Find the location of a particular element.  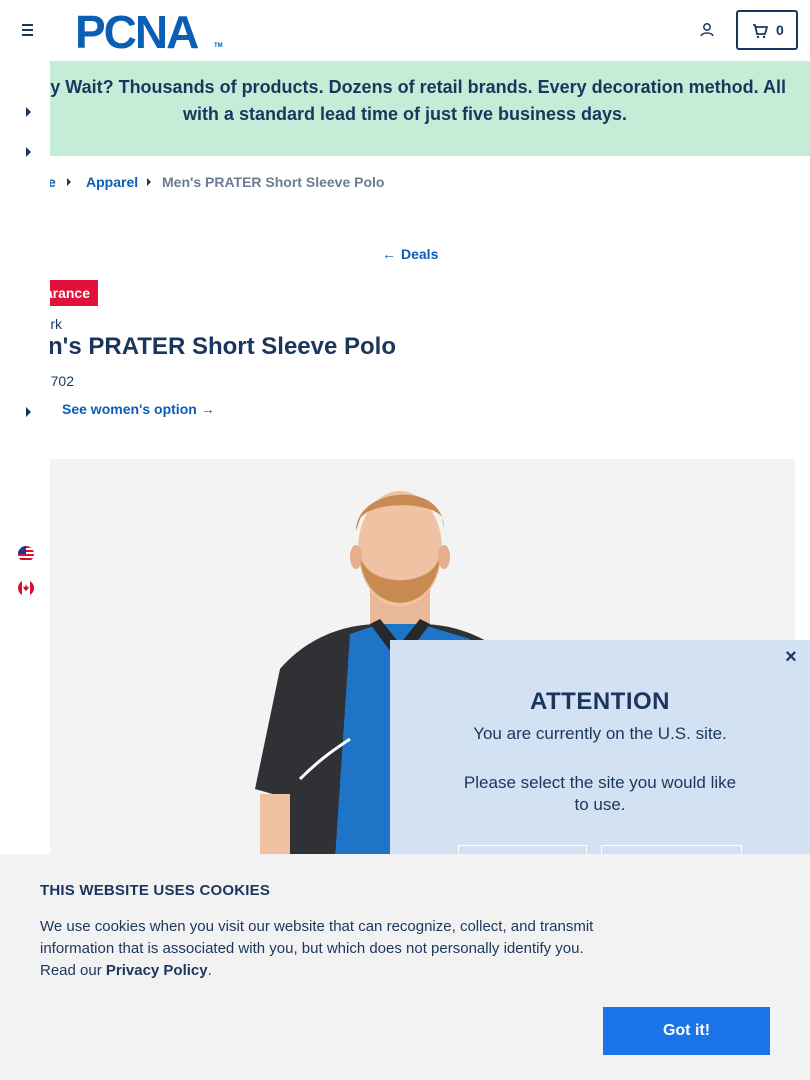

privacy-policy-link: Privacy Policy is located at coordinates (157, 970).